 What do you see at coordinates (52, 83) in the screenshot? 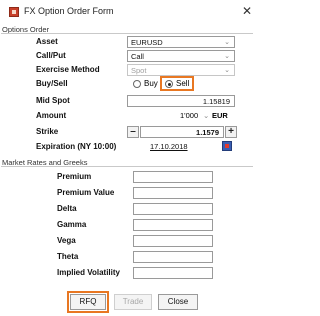
I see `buy-sell-label: Buy/Sell` at bounding box center [52, 83].